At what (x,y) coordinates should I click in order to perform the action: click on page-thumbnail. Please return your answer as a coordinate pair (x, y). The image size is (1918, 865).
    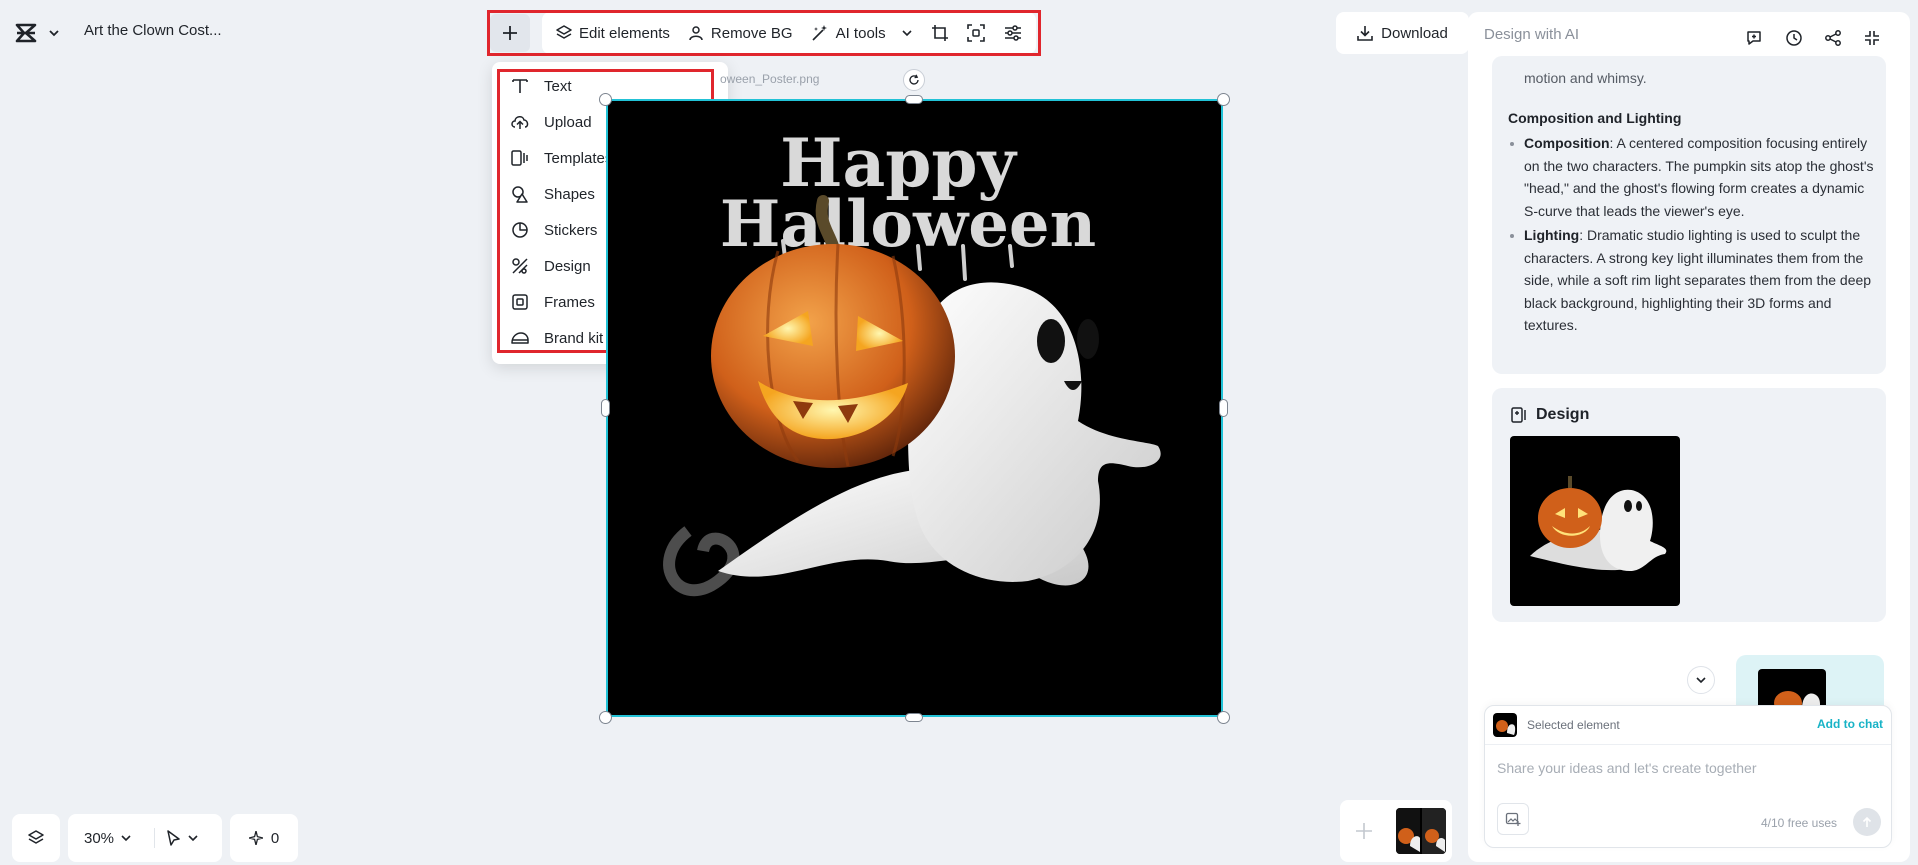
    Looking at the image, I should click on (1421, 831).